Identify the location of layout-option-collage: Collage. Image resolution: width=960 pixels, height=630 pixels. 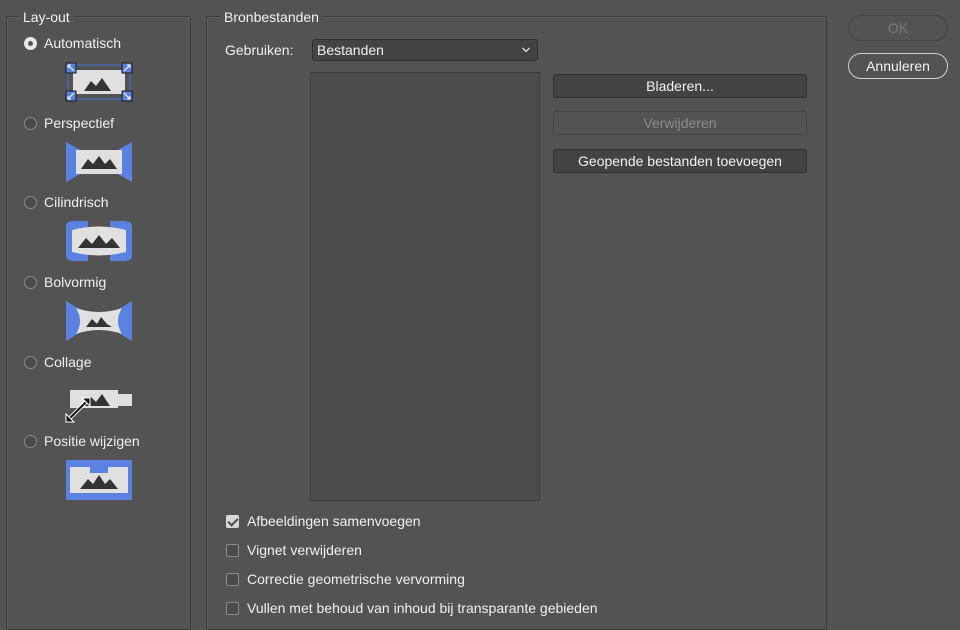
(57, 362).